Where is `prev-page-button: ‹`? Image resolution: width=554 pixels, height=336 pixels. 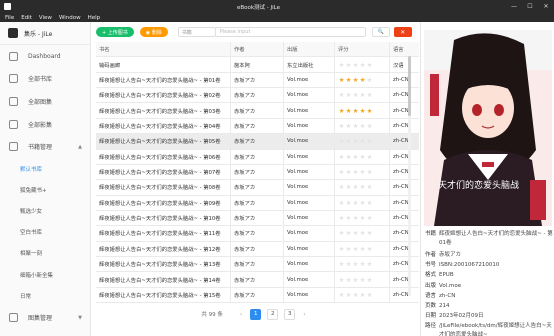 prev-page-button: ‹ is located at coordinates (241, 314).